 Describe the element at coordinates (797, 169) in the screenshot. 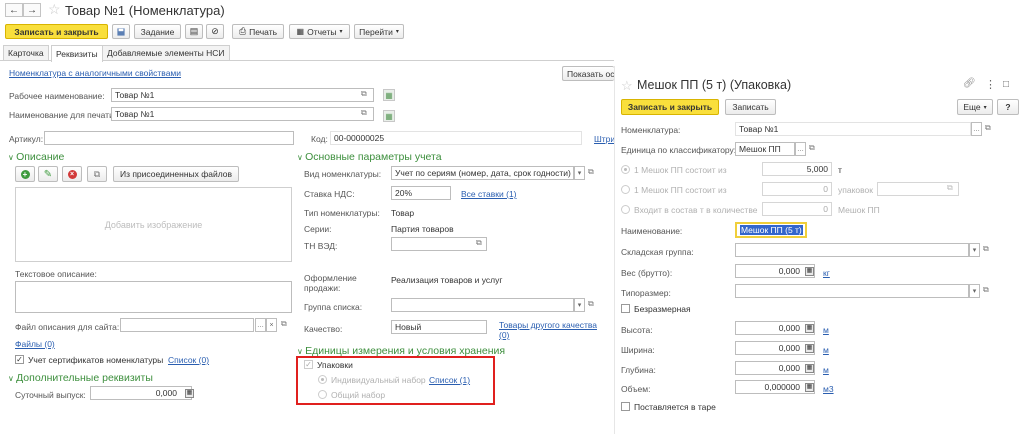

I see `ratio-input-1: 5,000` at that location.